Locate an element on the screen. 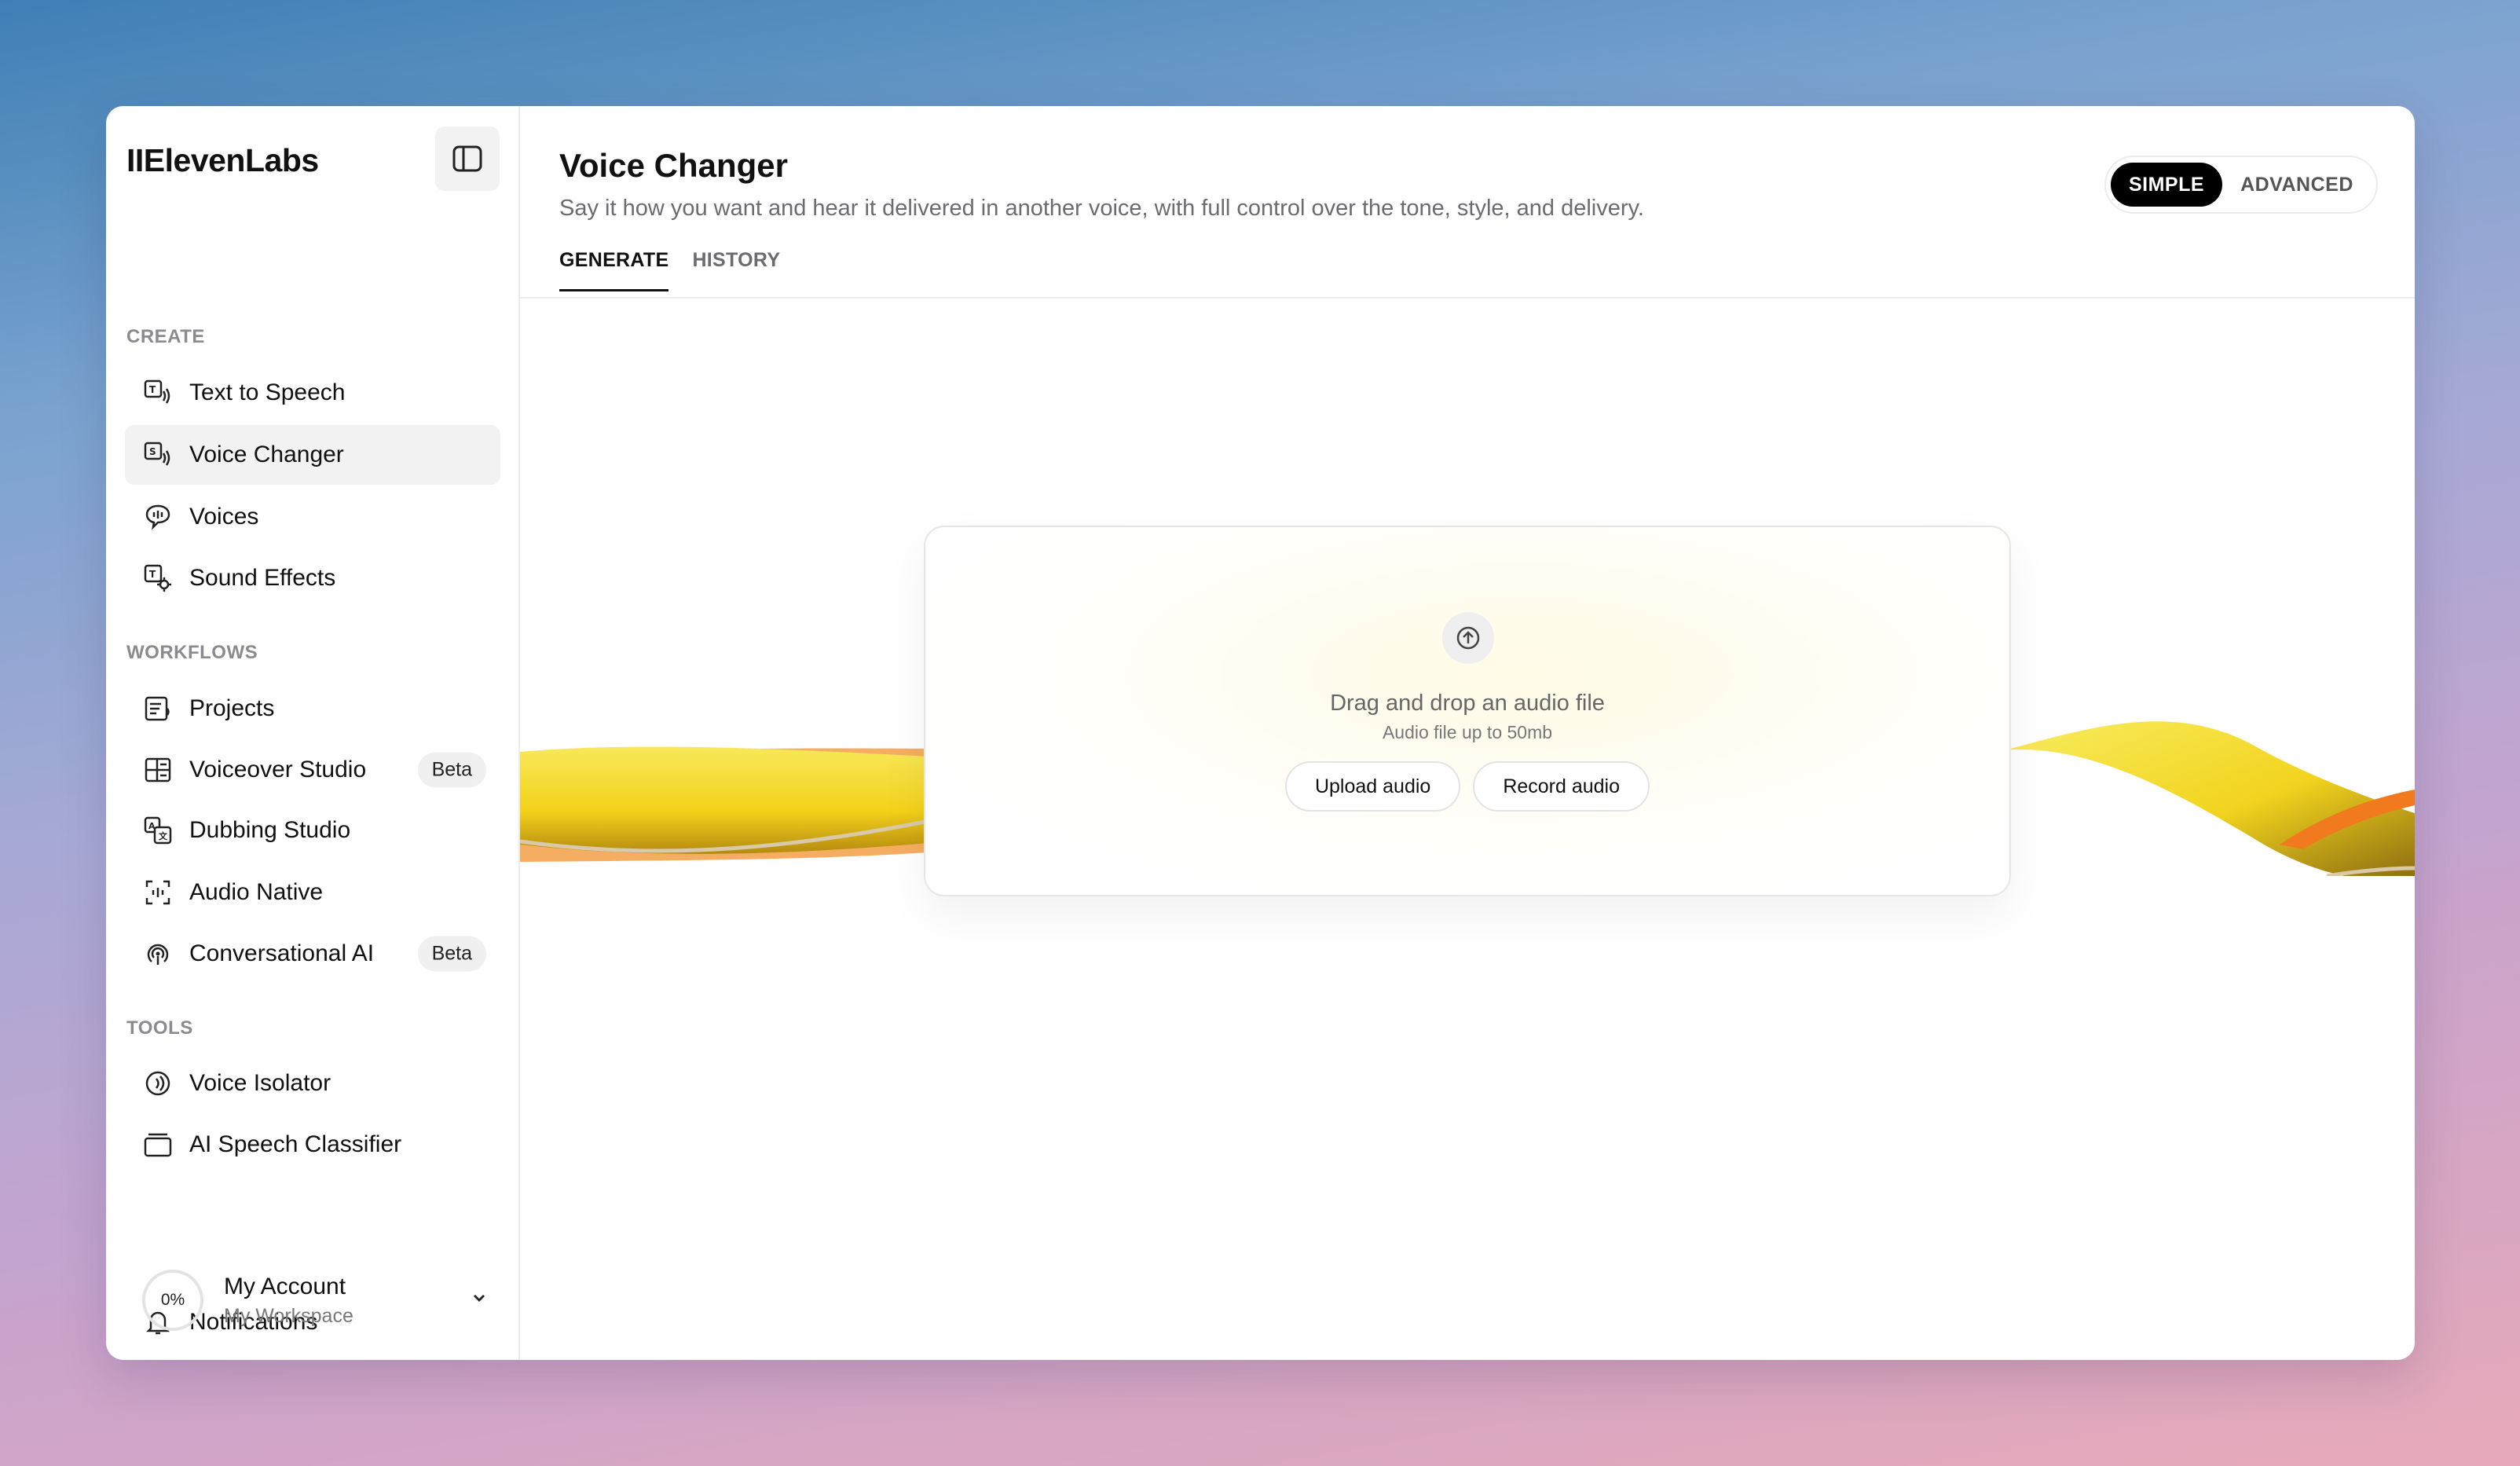 The width and height of the screenshot is (2520, 1466). projects-icon is located at coordinates (158, 708).